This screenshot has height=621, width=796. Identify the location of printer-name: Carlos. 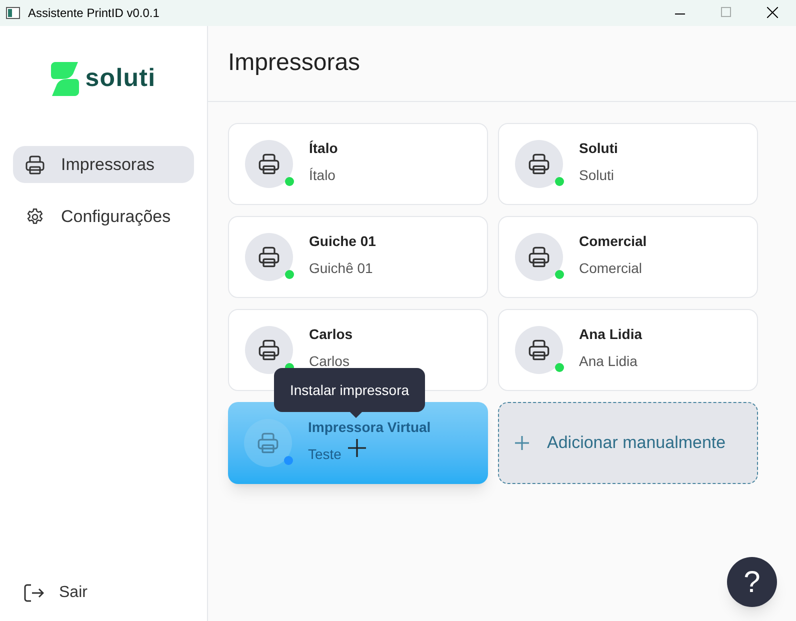
(331, 334).